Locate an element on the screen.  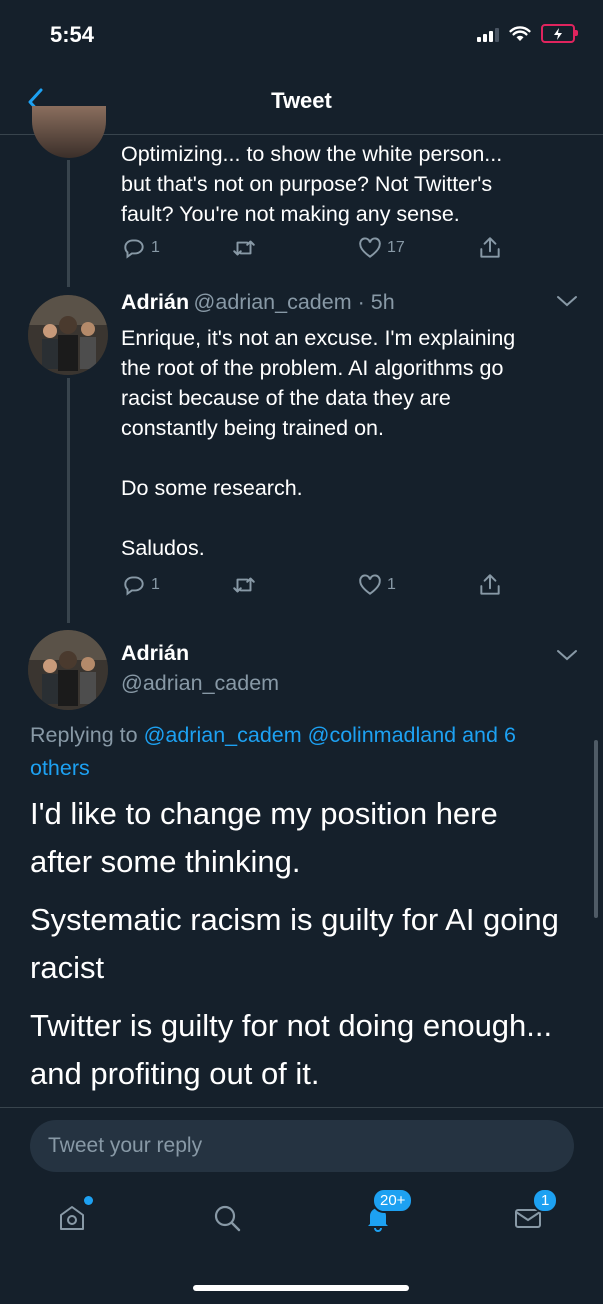
messages-badge: 1 is located at coordinates (545, 1200).